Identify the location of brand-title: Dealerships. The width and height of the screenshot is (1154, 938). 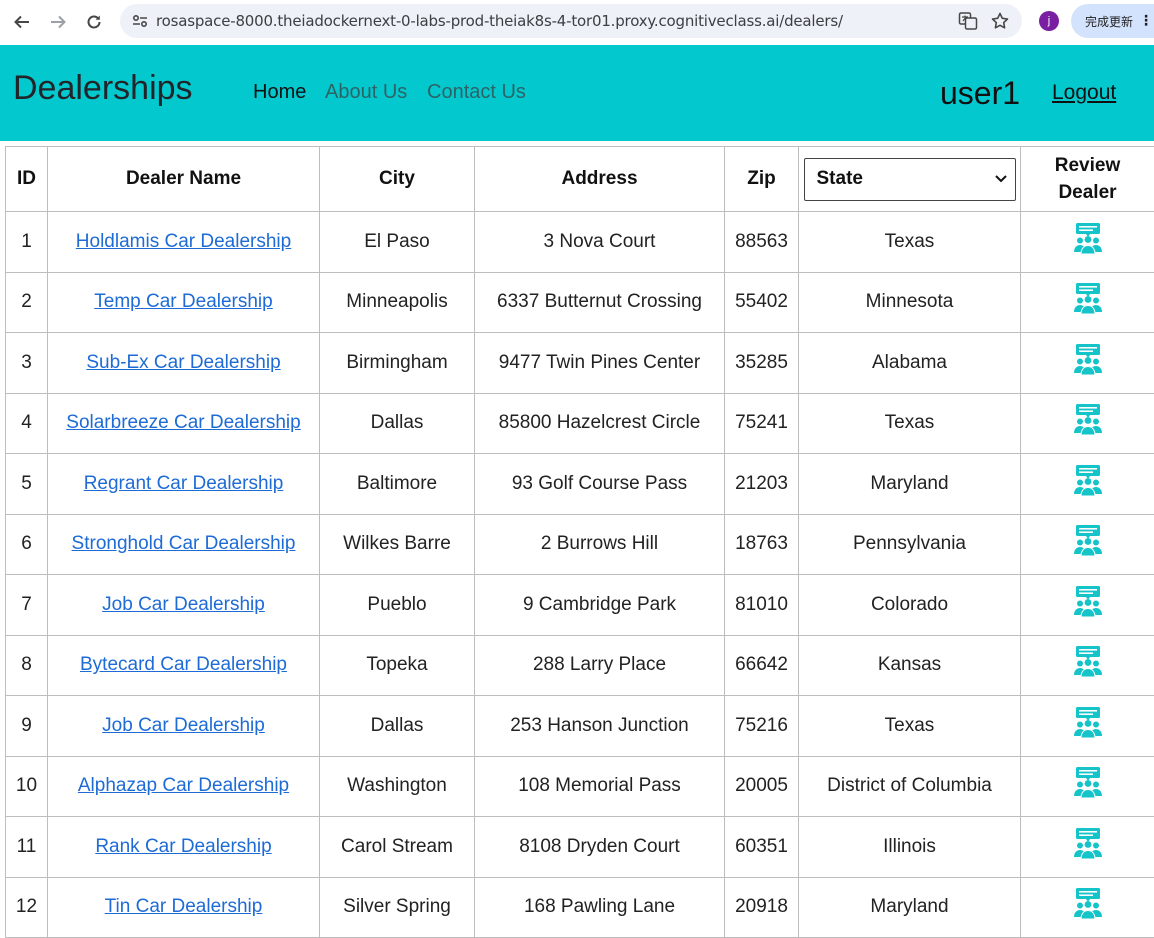
(103, 88).